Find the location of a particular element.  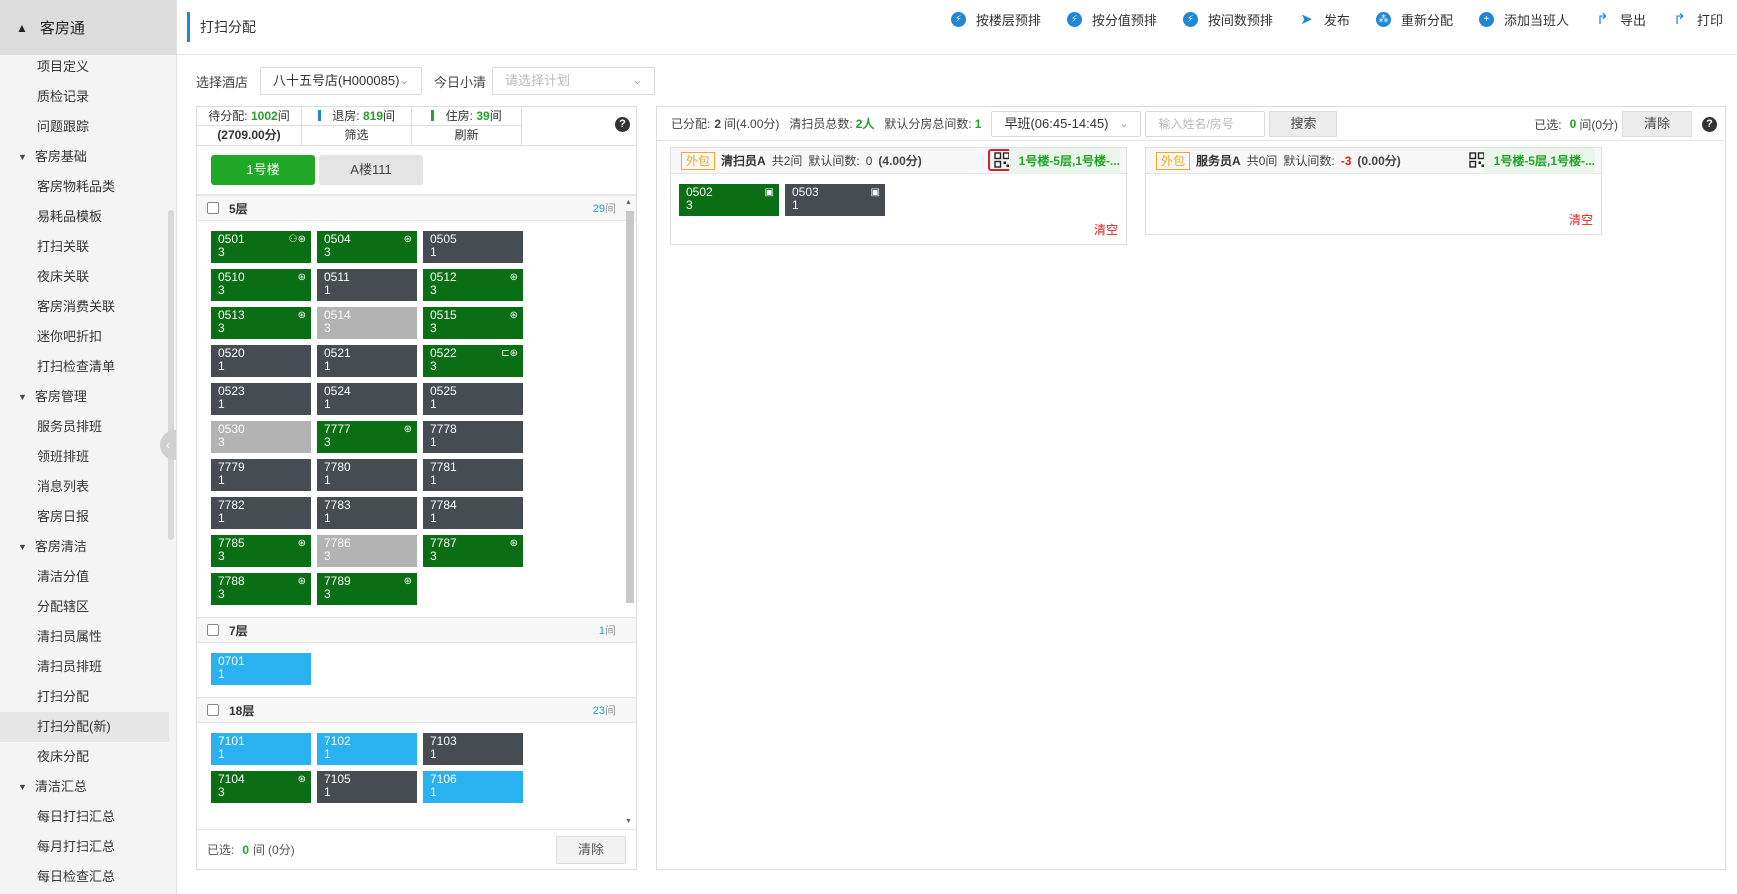

room-tile: 7780 1 is located at coordinates (367, 475).